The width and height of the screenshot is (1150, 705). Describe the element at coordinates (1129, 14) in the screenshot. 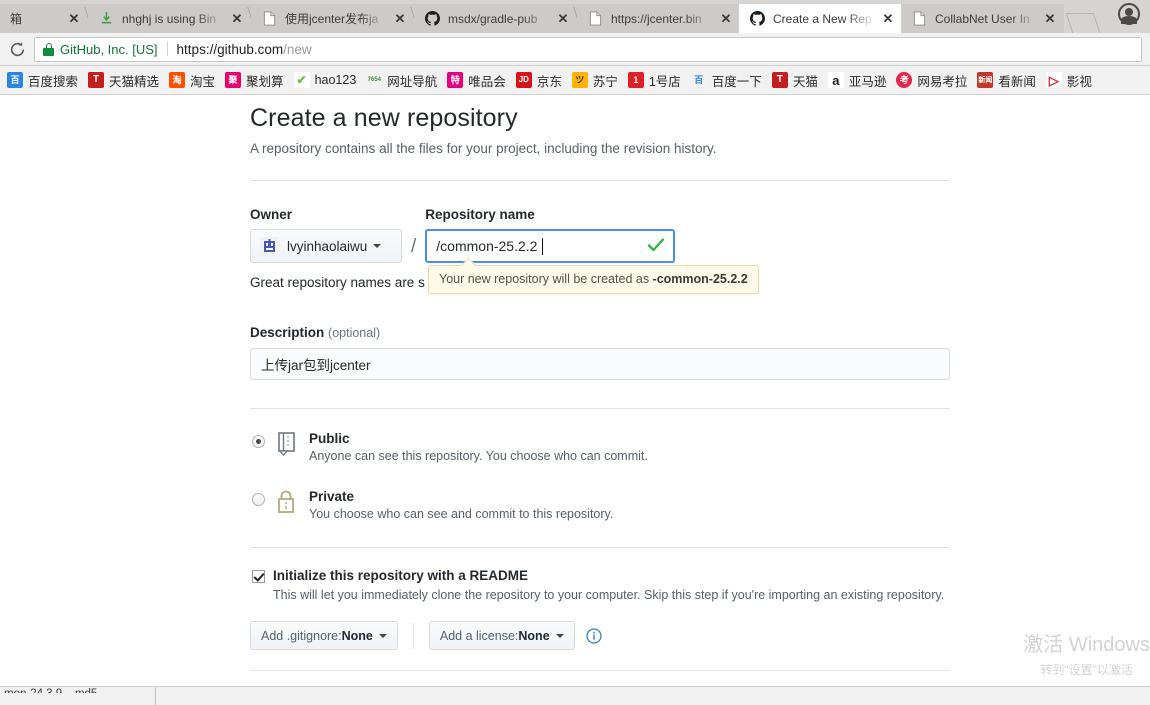

I see `account-icon` at that location.